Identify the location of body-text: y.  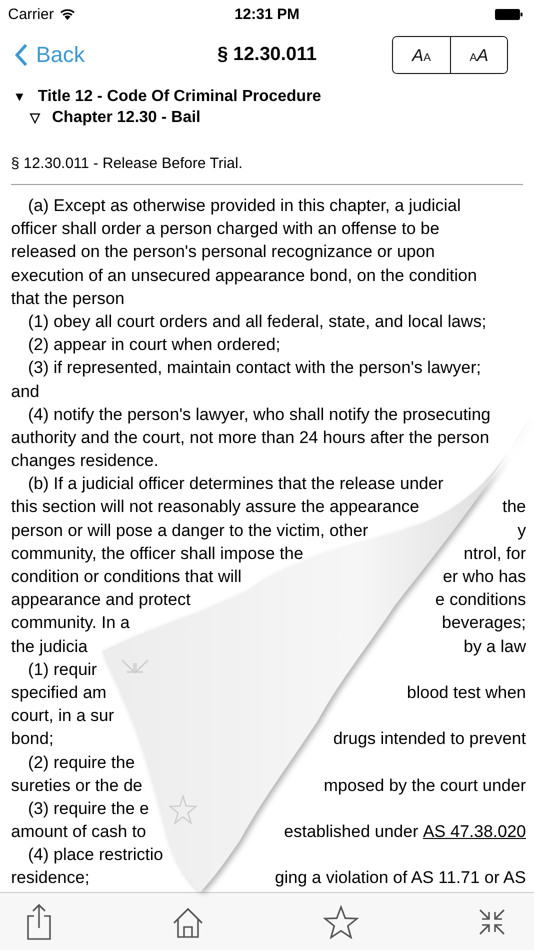
(522, 531).